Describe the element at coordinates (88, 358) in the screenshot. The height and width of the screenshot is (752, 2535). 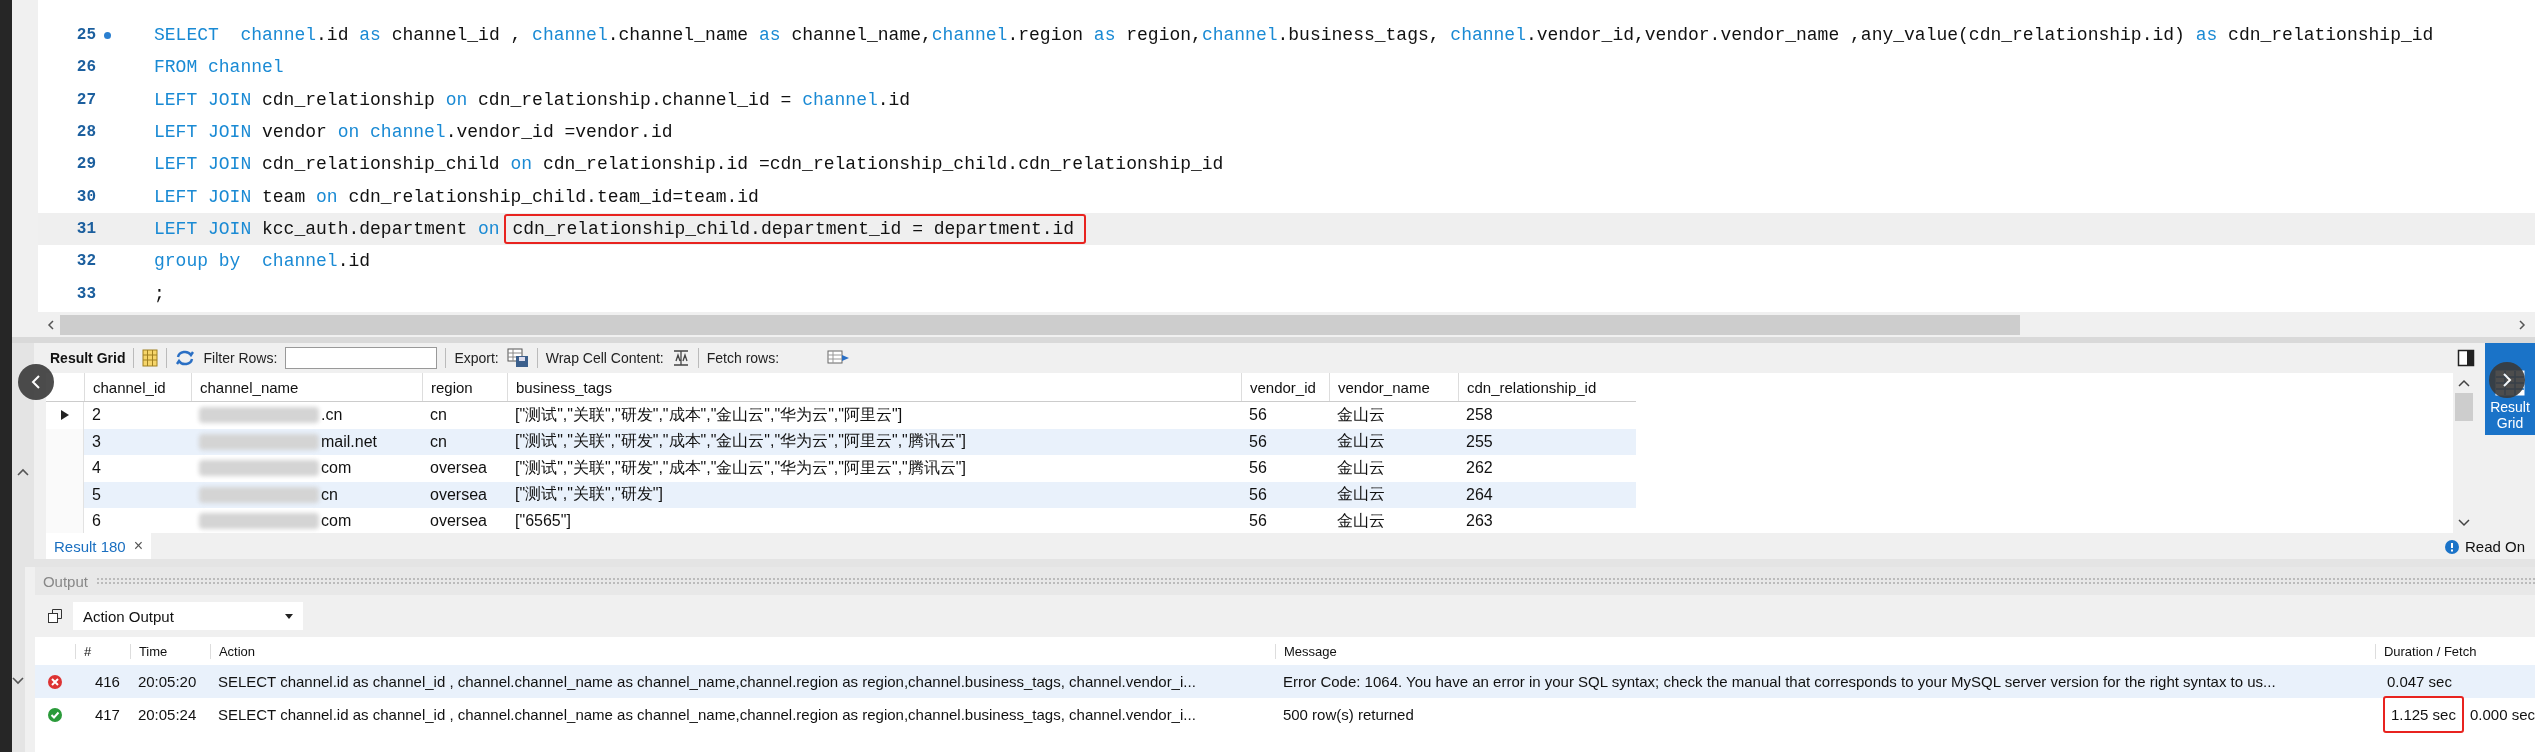
I see `result-grid-label: Result Grid` at that location.